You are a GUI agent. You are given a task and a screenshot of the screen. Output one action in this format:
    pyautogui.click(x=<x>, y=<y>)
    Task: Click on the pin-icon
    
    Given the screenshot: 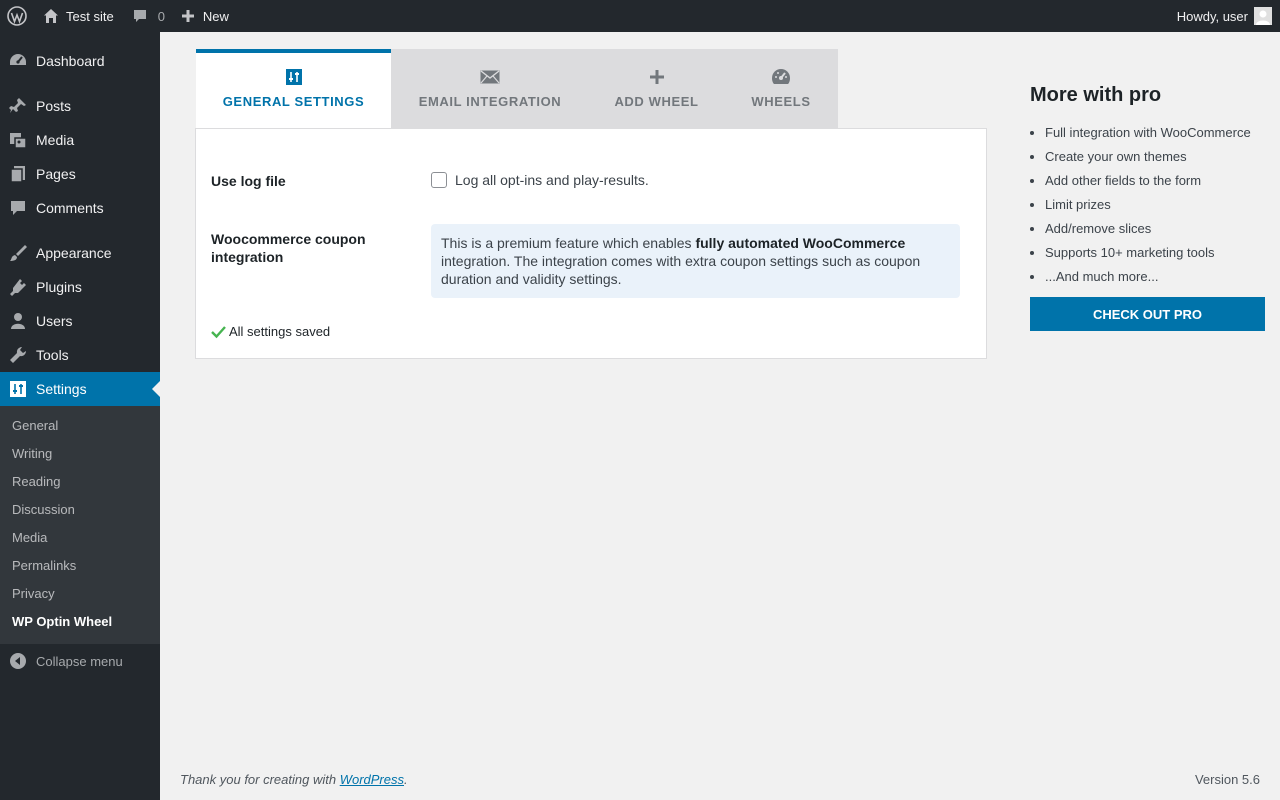 What is the action you would take?
    pyautogui.click(x=18, y=106)
    